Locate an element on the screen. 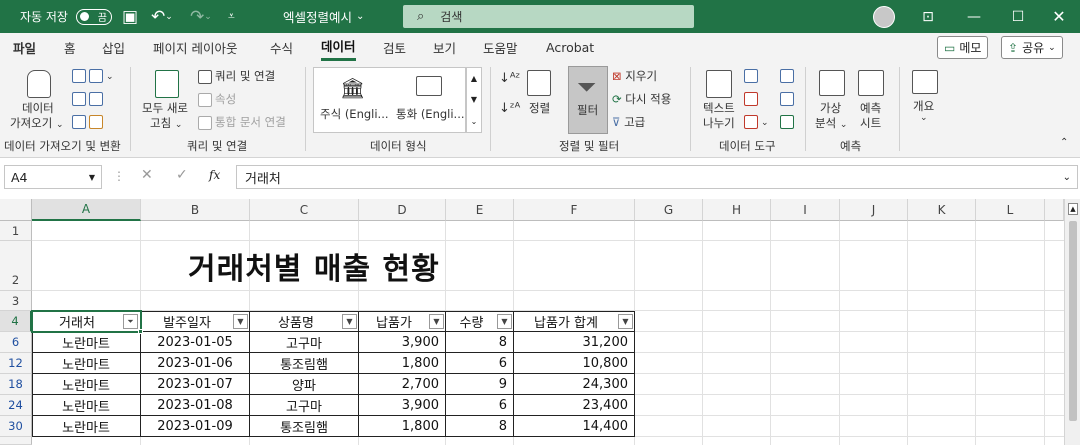 This screenshot has width=1080, height=445. outline-button: 개요 is located at coordinates (923, 106).